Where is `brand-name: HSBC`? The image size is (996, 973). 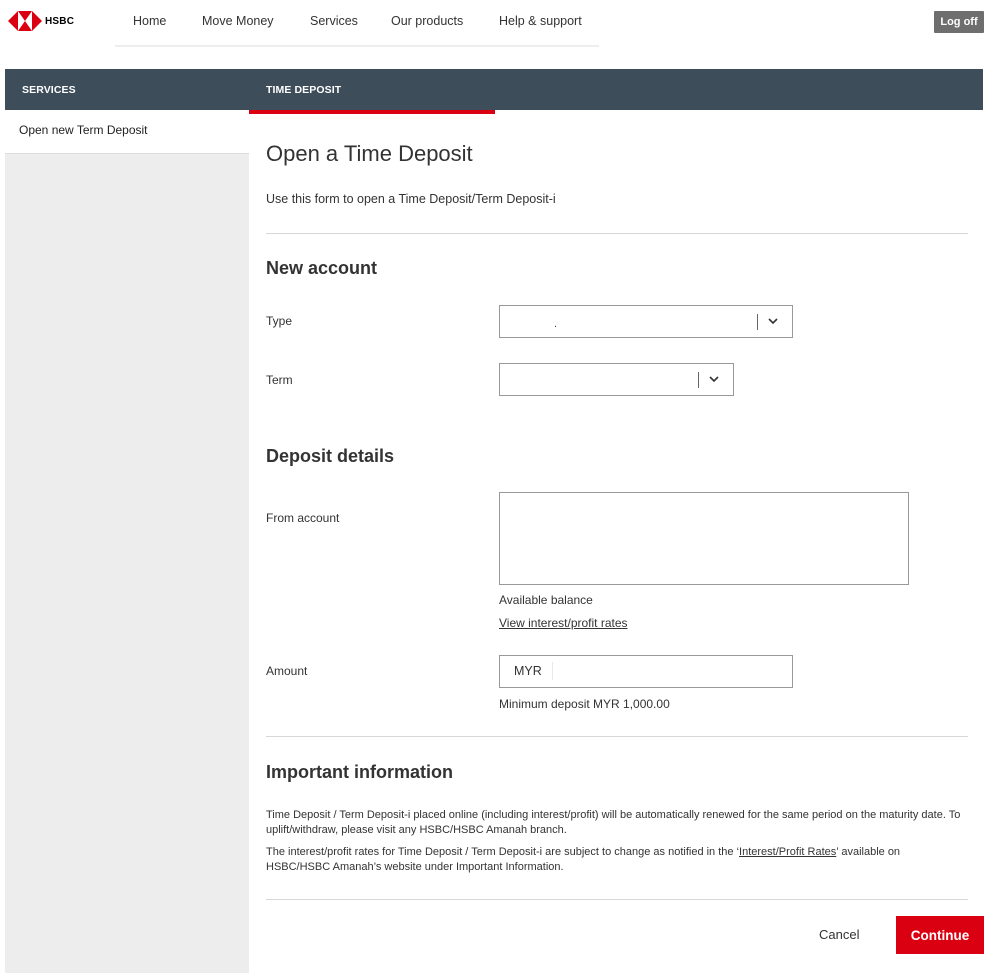 brand-name: HSBC is located at coordinates (60, 21).